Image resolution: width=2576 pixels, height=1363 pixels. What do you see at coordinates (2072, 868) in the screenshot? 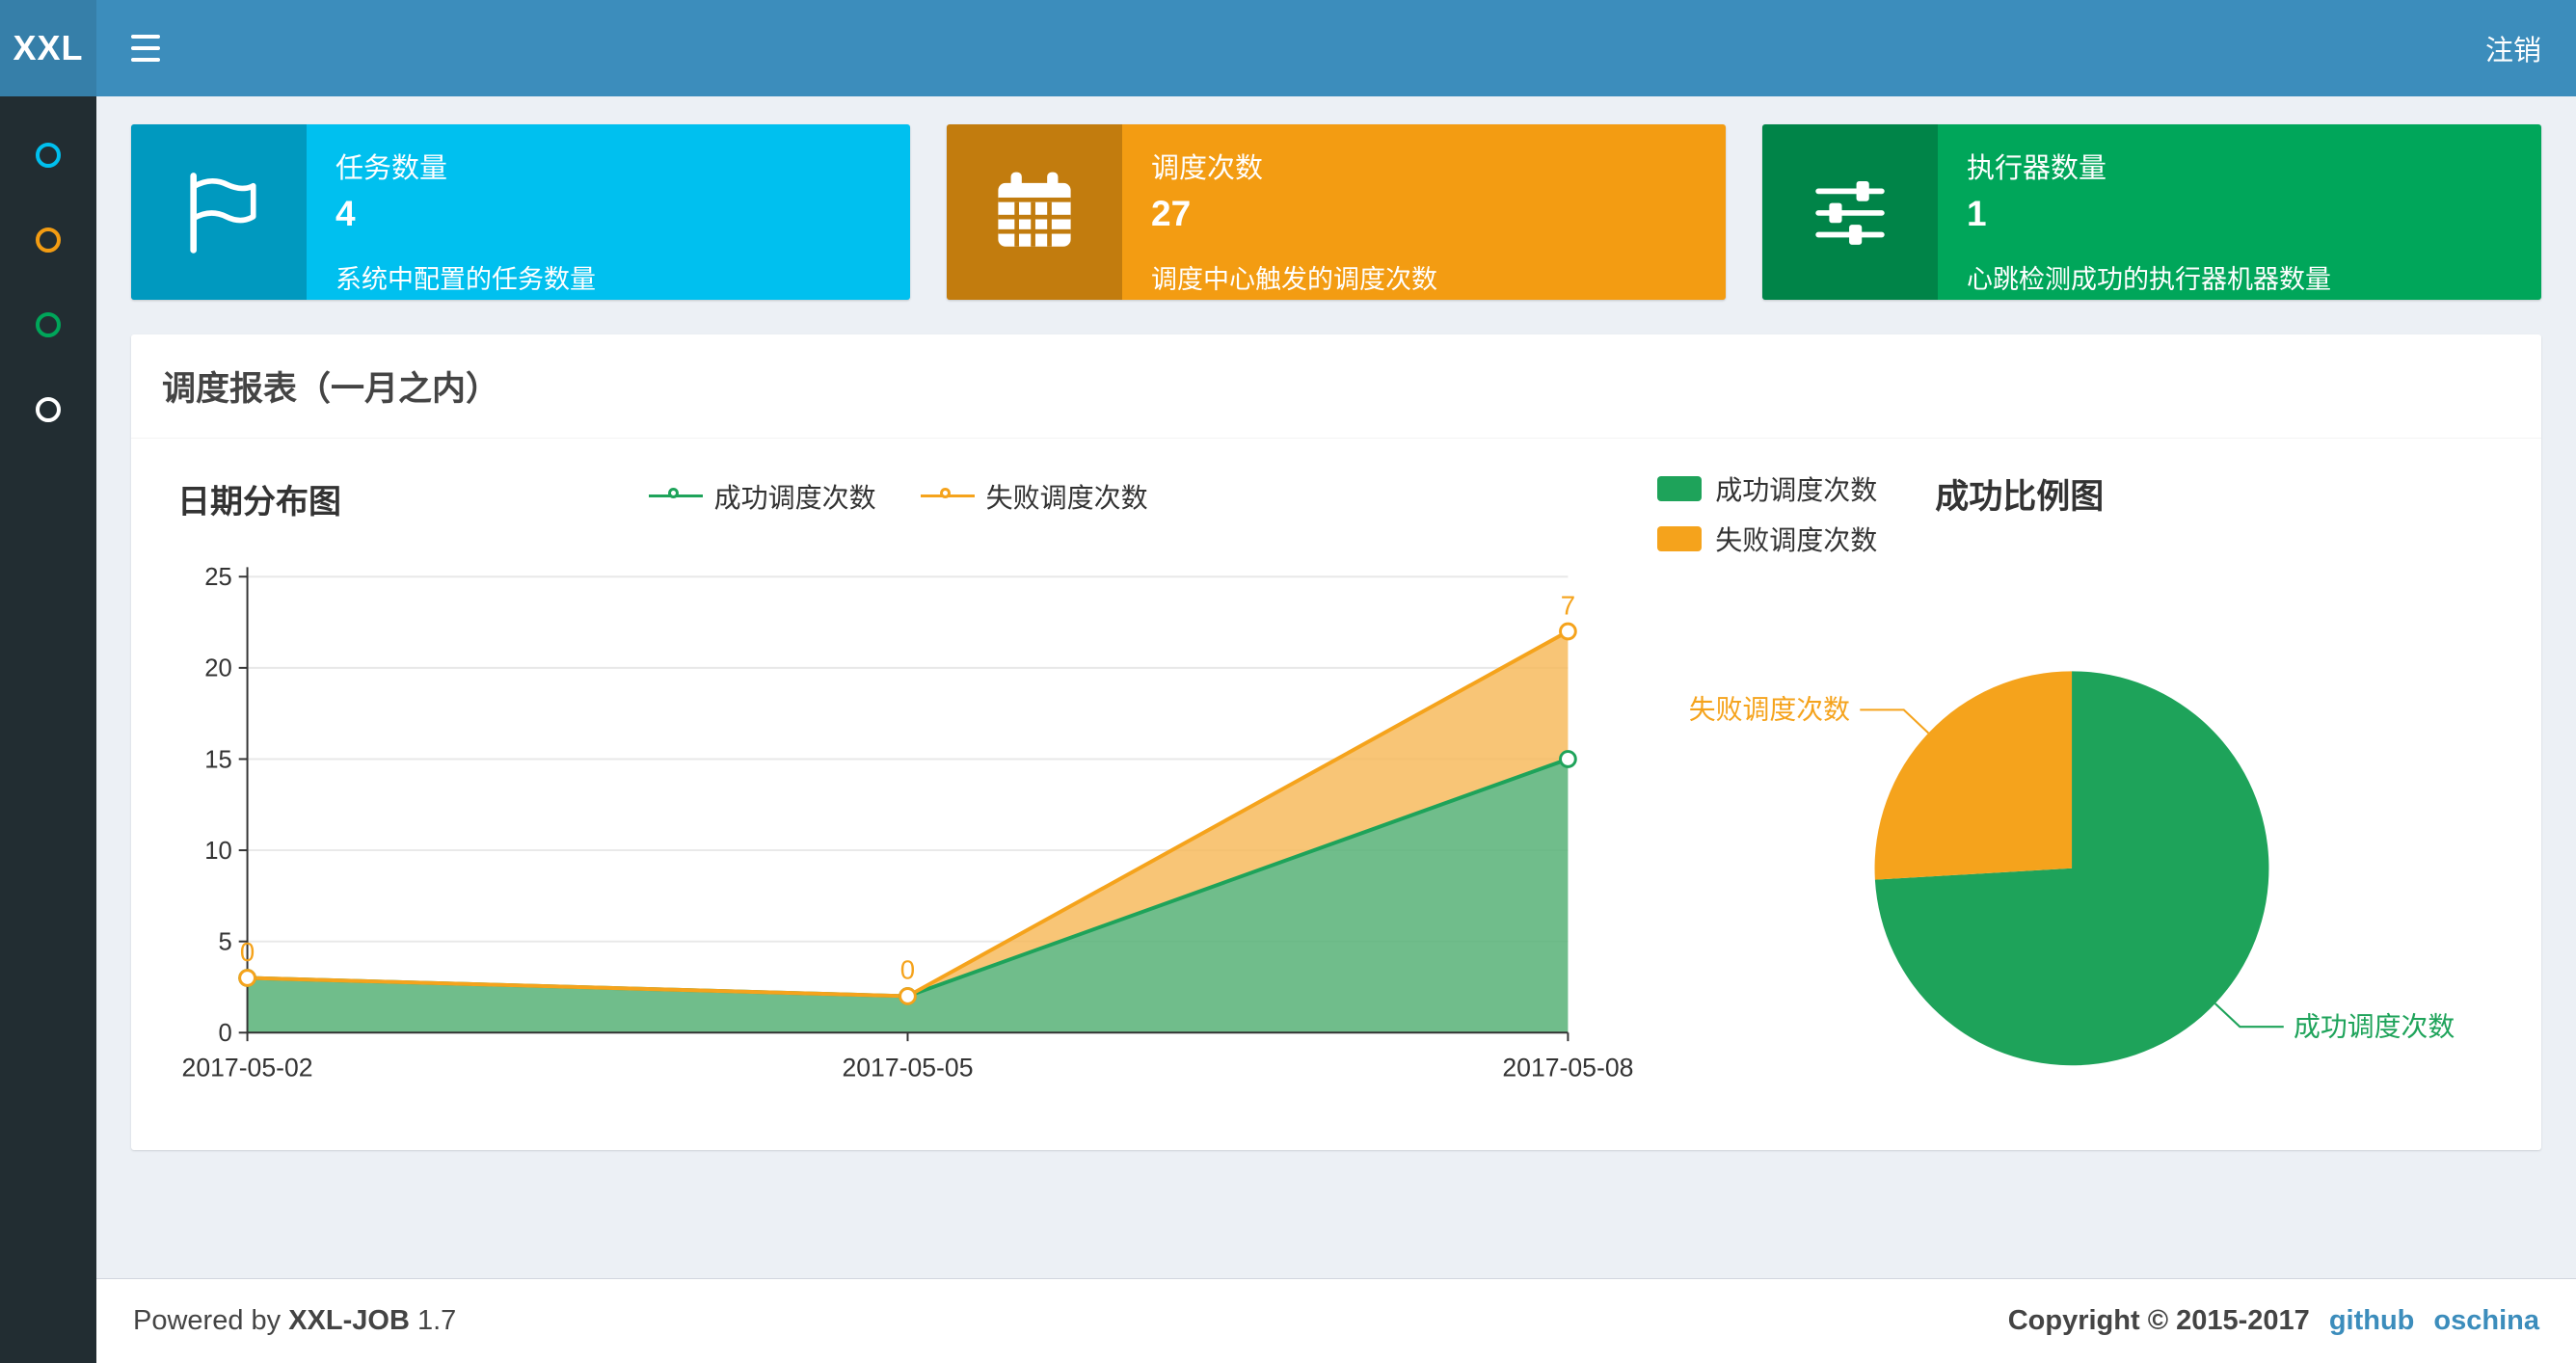
I see `success-ratio-pie-chart: 成功调度次数 失败调度次数` at bounding box center [2072, 868].